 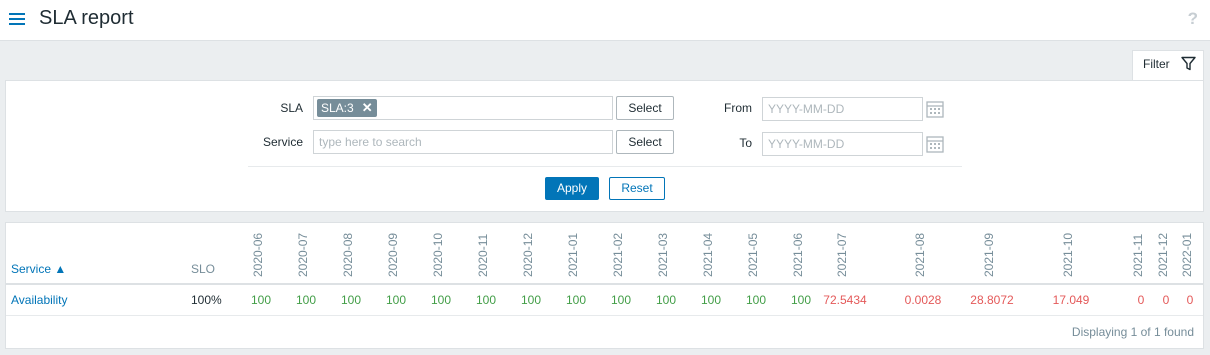 I want to click on sla-chip-label: SLA:3, so click(x=337, y=108).